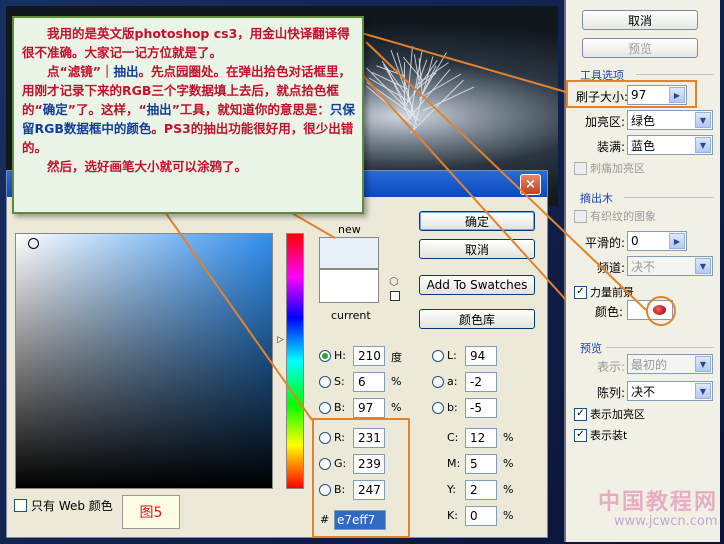 The image size is (724, 544). I want to click on force-foreground-label: 力量前景, so click(612, 292).